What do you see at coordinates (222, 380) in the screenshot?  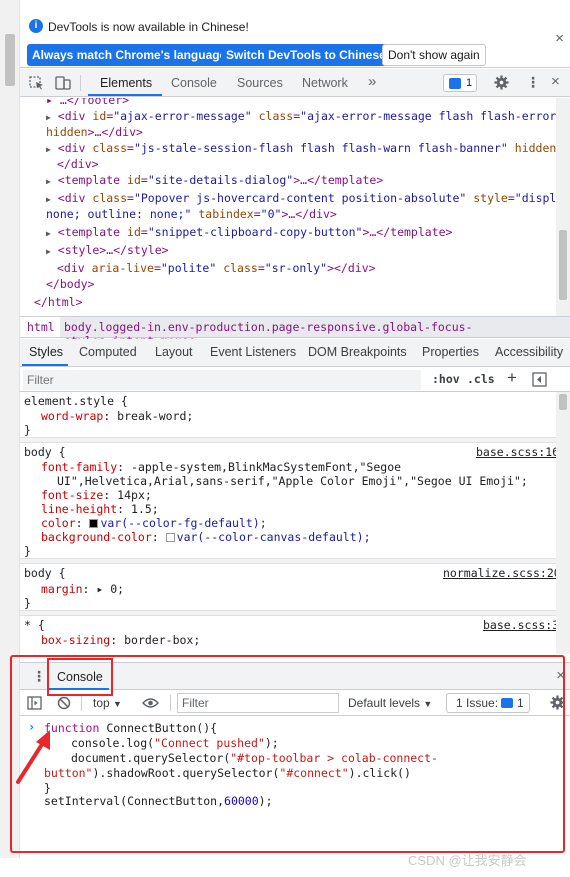 I see `styles-filter-input` at bounding box center [222, 380].